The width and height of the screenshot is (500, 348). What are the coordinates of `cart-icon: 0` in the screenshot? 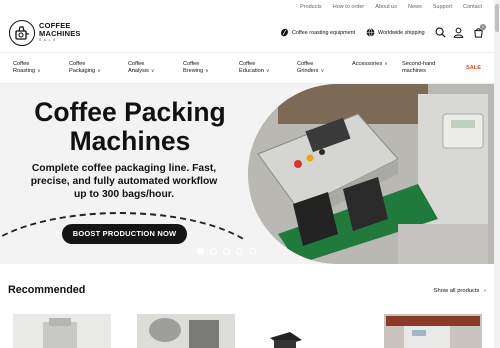 It's located at (479, 31).